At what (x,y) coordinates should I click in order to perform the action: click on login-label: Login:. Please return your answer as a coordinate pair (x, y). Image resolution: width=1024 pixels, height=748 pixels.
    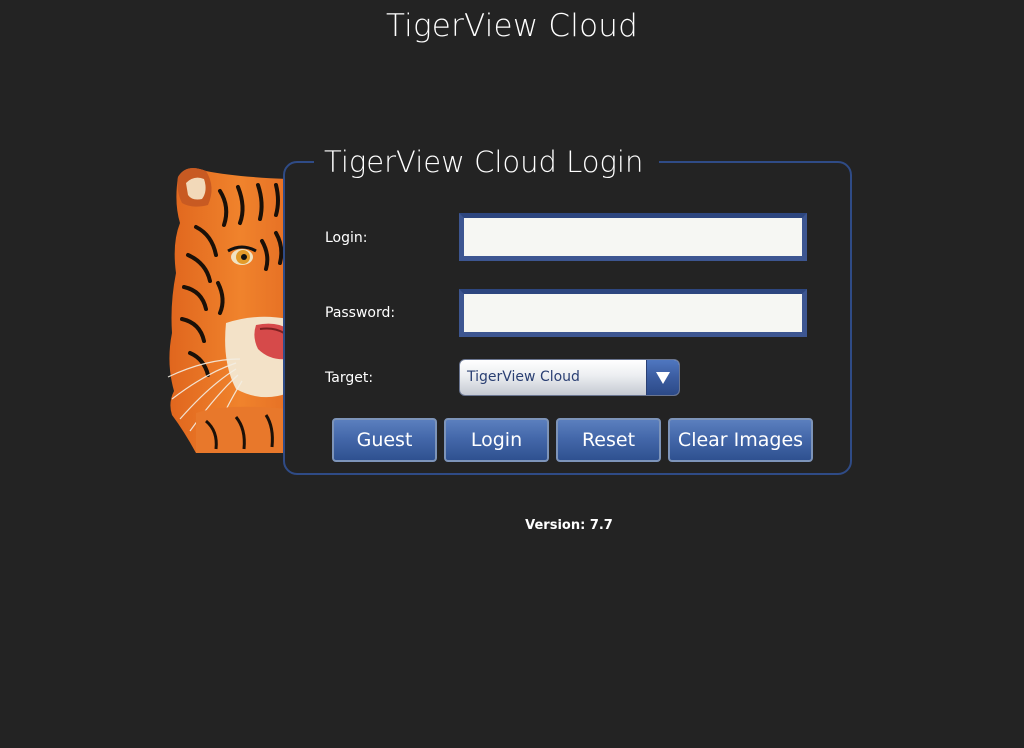
    Looking at the image, I should click on (346, 238).